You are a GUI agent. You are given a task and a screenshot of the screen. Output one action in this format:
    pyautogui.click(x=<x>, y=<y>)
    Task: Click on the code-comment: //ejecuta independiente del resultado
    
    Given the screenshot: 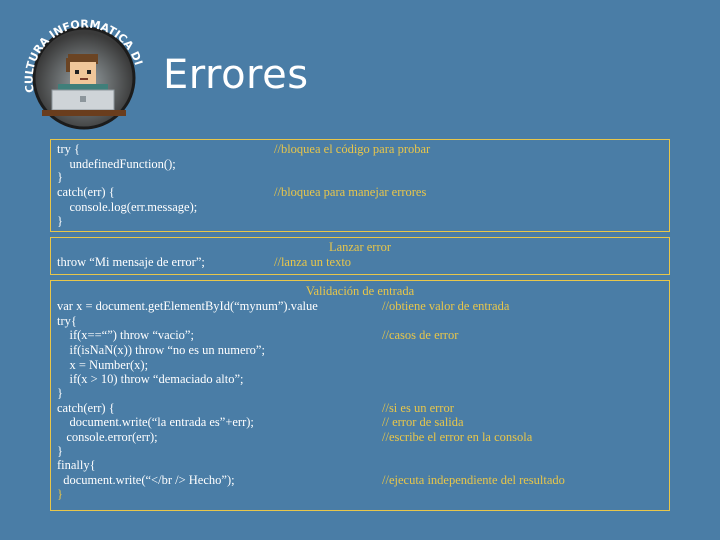 What is the action you would take?
    pyautogui.click(x=473, y=480)
    